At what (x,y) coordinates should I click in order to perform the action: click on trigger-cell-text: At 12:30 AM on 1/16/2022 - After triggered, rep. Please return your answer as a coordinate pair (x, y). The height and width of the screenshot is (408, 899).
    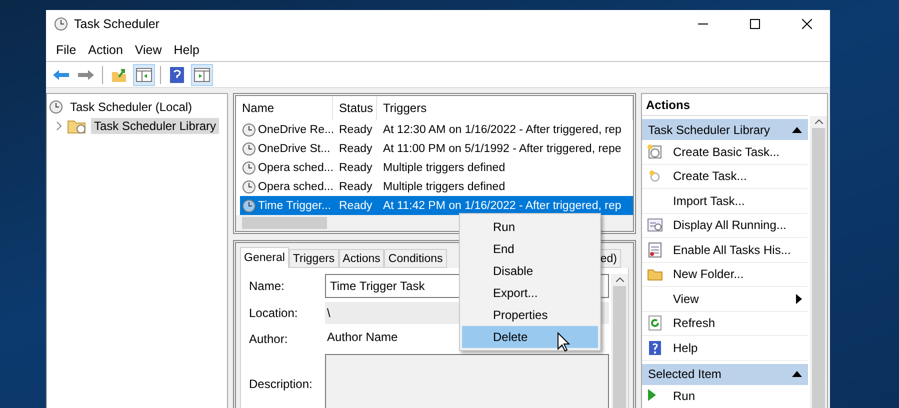
    Looking at the image, I should click on (502, 130).